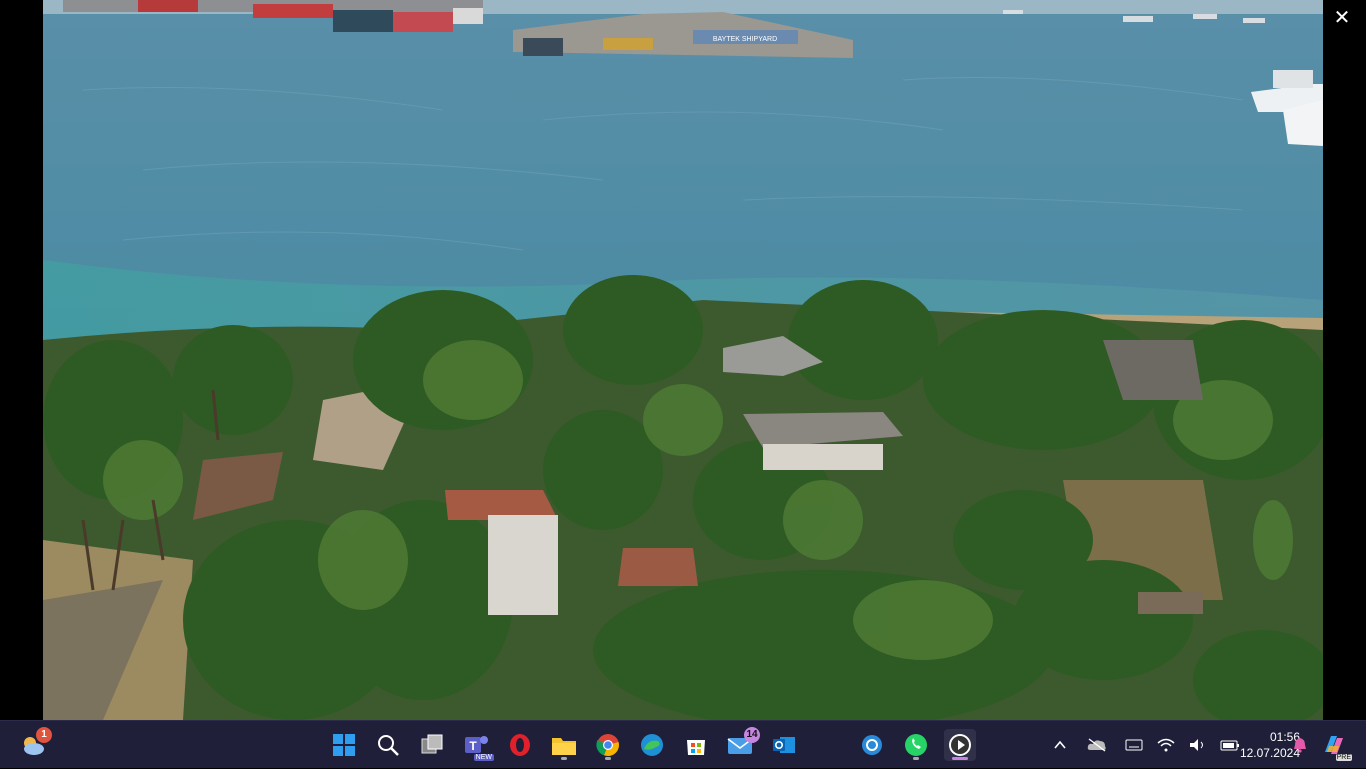 This screenshot has height=769, width=1366. I want to click on weather-badge: 1, so click(44, 735).